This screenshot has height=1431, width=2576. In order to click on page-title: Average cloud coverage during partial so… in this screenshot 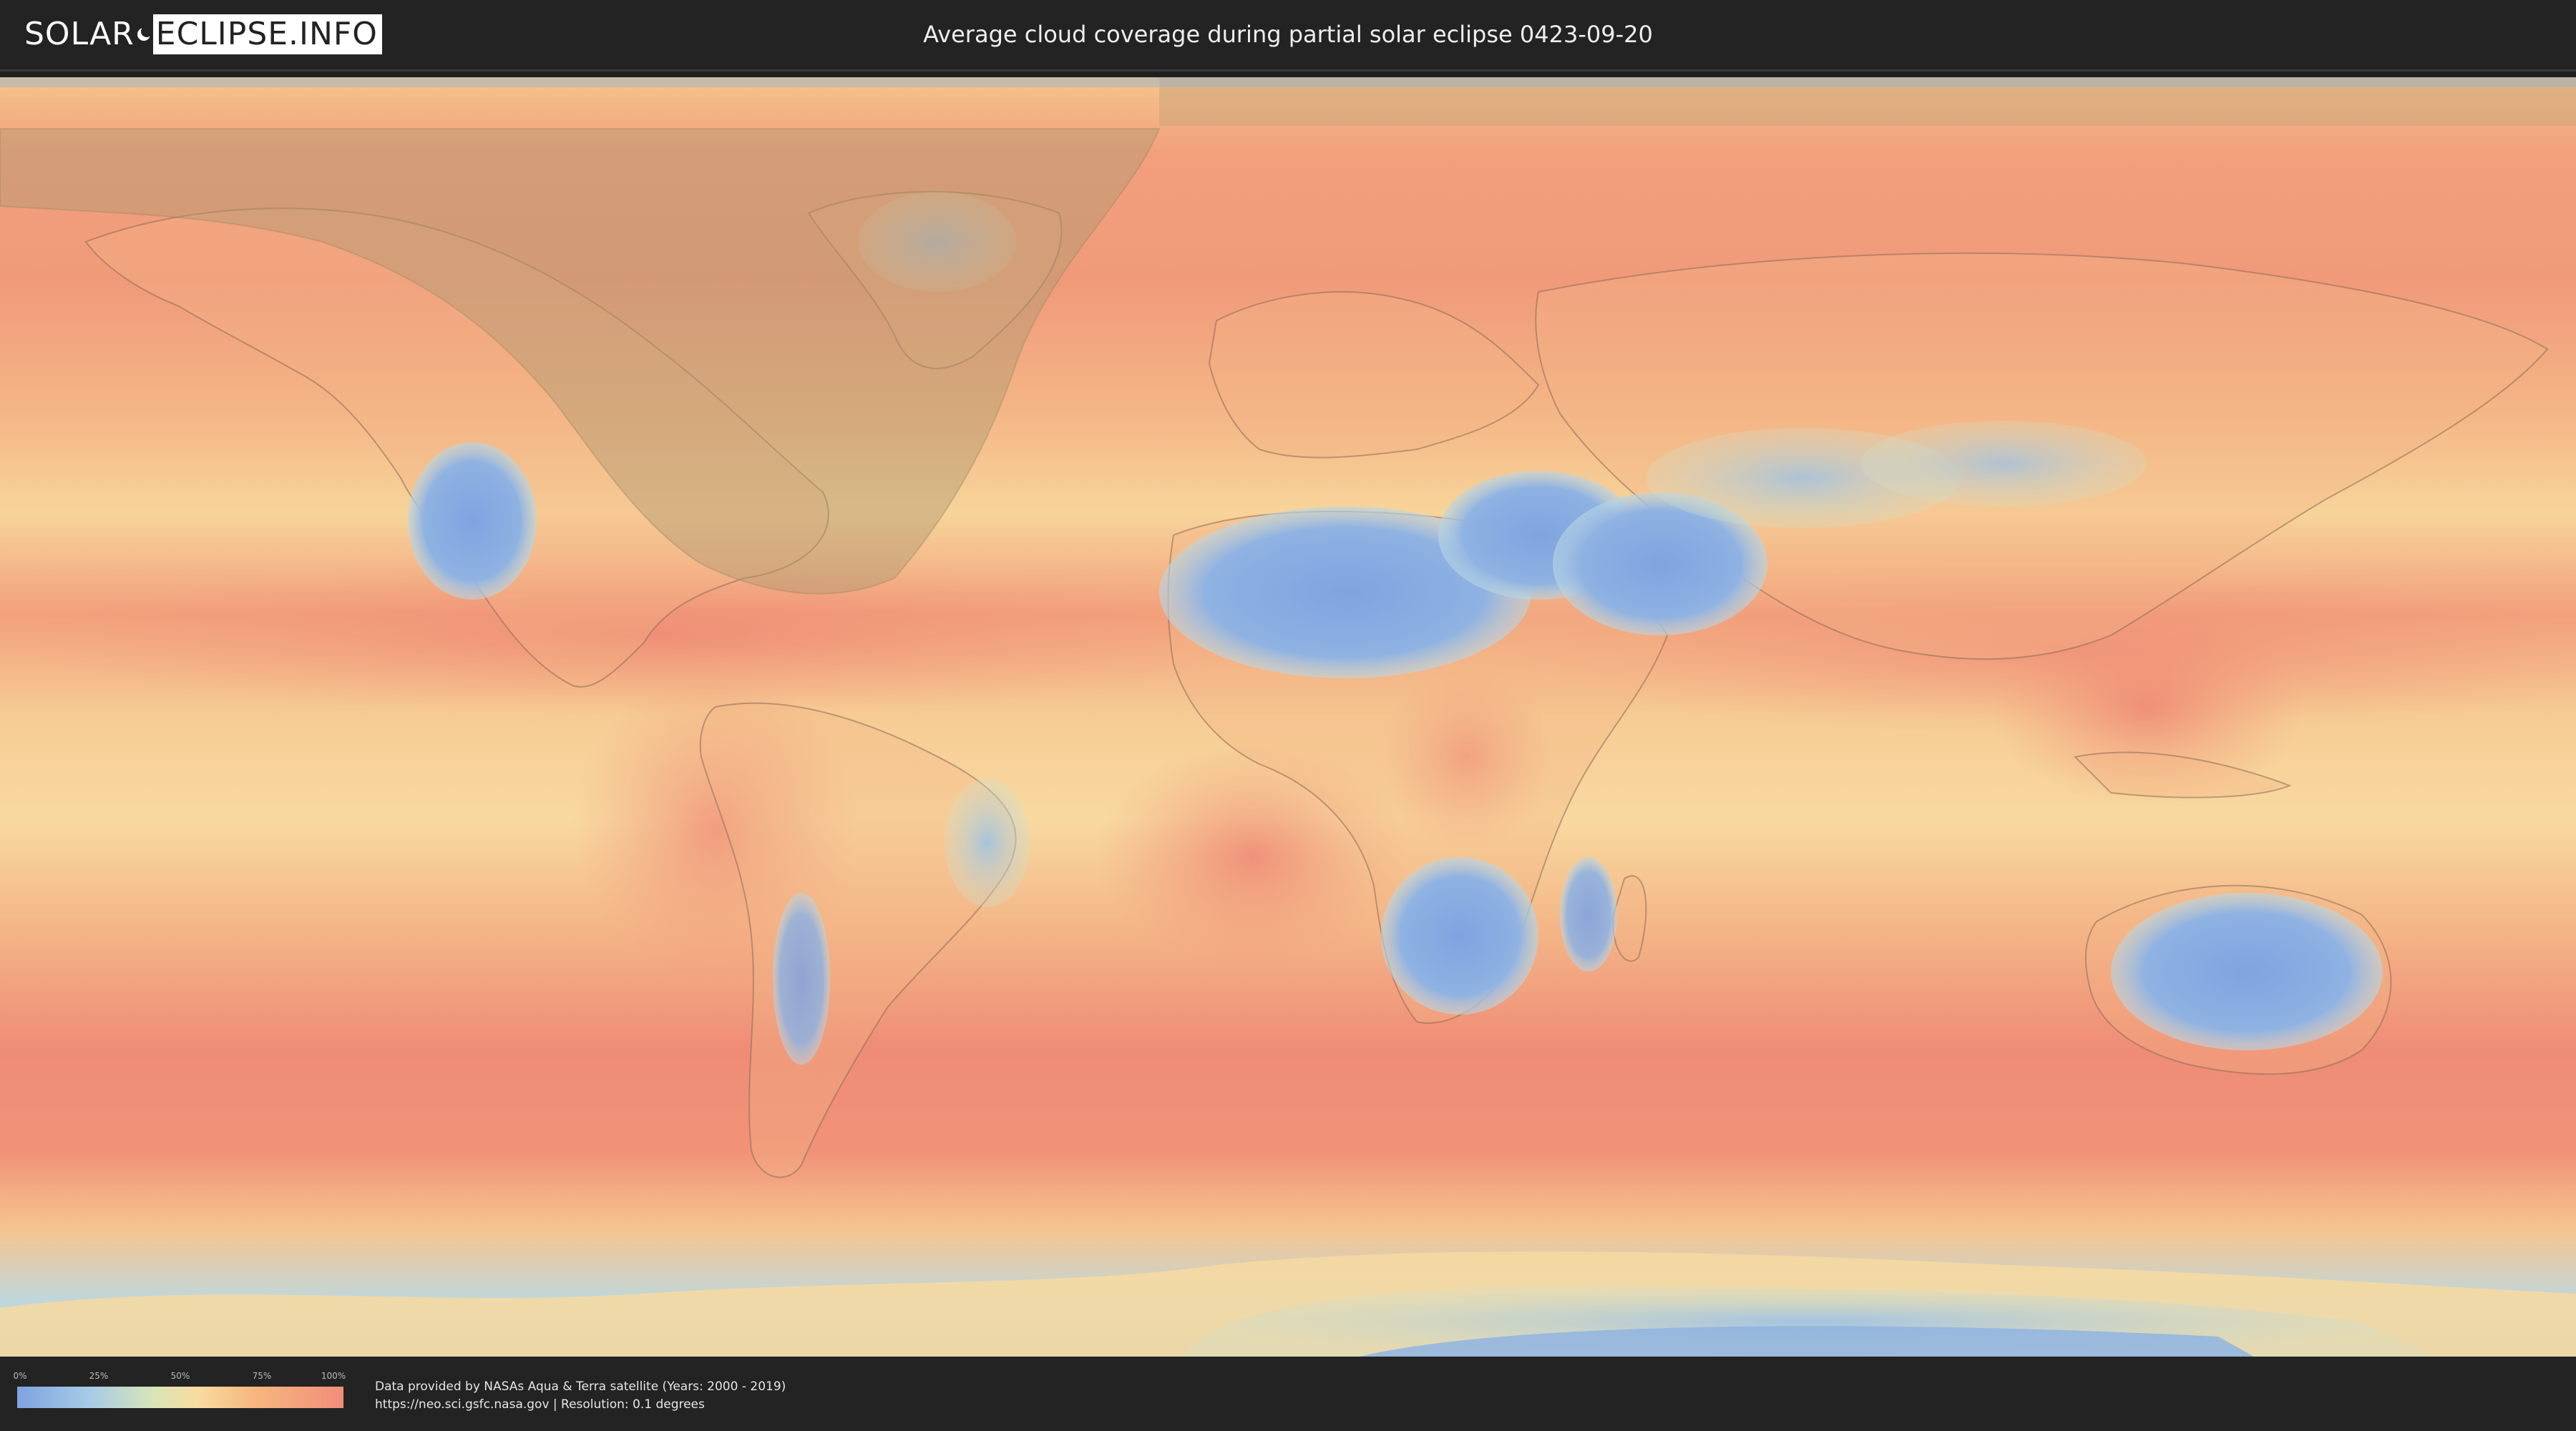, I will do `click(1288, 34)`.